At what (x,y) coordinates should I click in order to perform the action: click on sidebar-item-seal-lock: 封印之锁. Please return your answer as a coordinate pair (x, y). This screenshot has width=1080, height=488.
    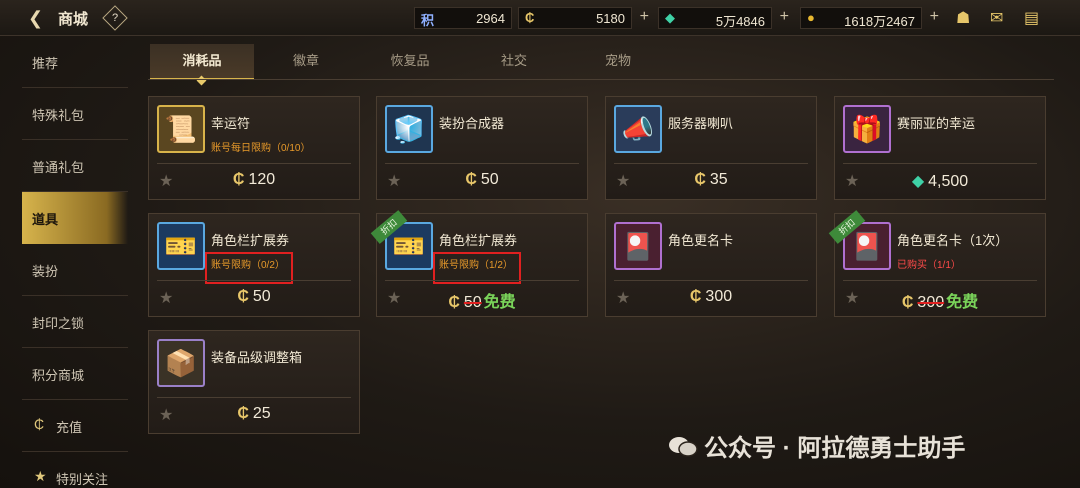
    Looking at the image, I should click on (75, 322).